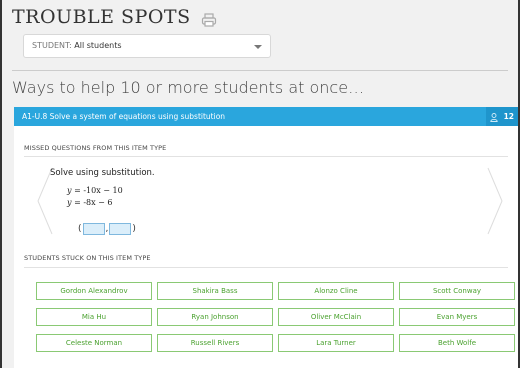  What do you see at coordinates (509, 116) in the screenshot?
I see `skill-count-value: 12` at bounding box center [509, 116].